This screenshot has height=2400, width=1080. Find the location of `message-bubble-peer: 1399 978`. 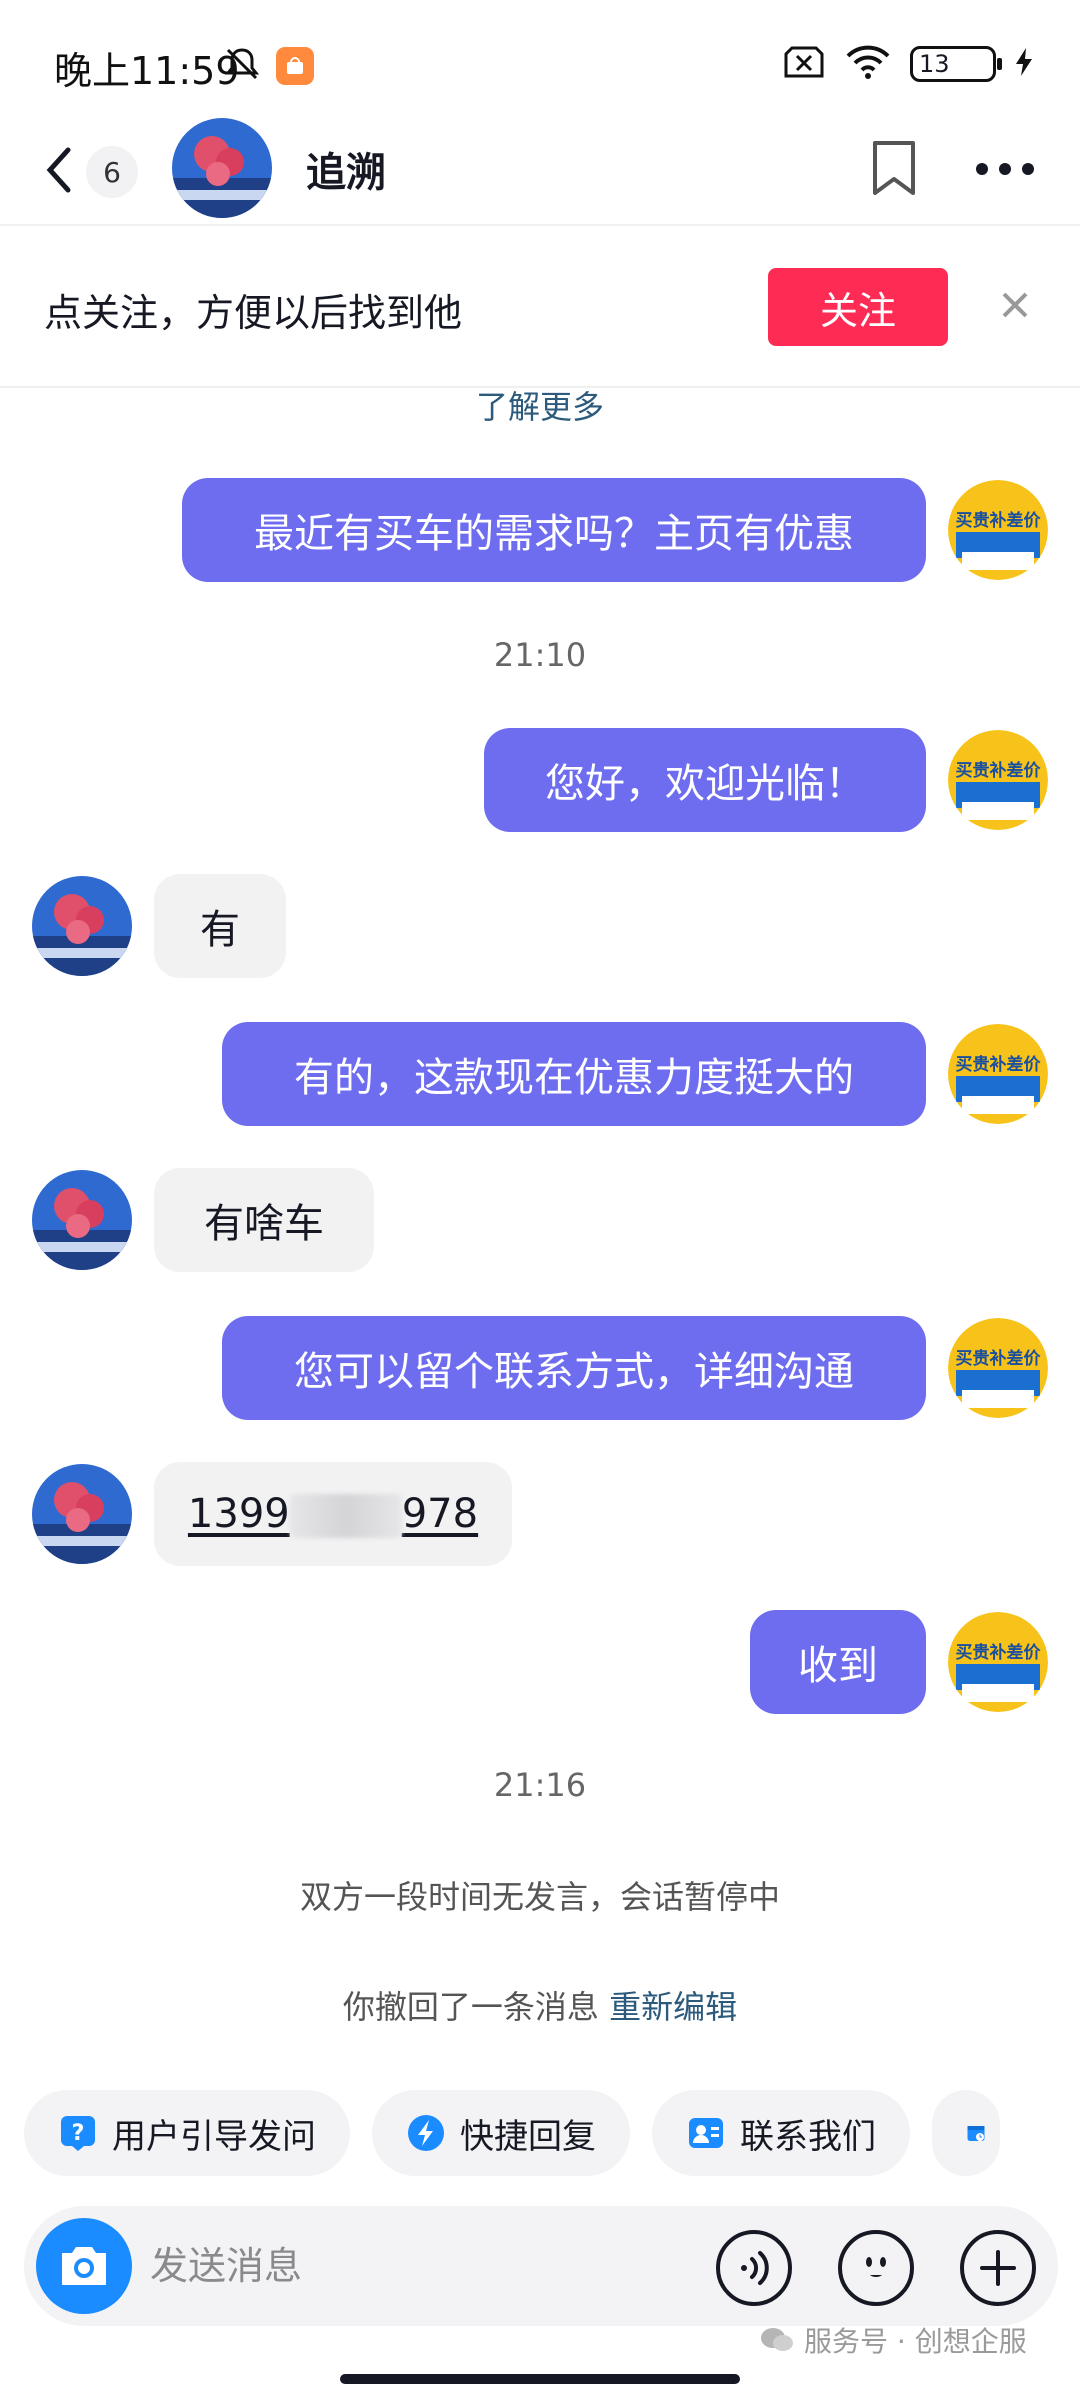

message-bubble-peer: 1399 978 is located at coordinates (333, 1514).